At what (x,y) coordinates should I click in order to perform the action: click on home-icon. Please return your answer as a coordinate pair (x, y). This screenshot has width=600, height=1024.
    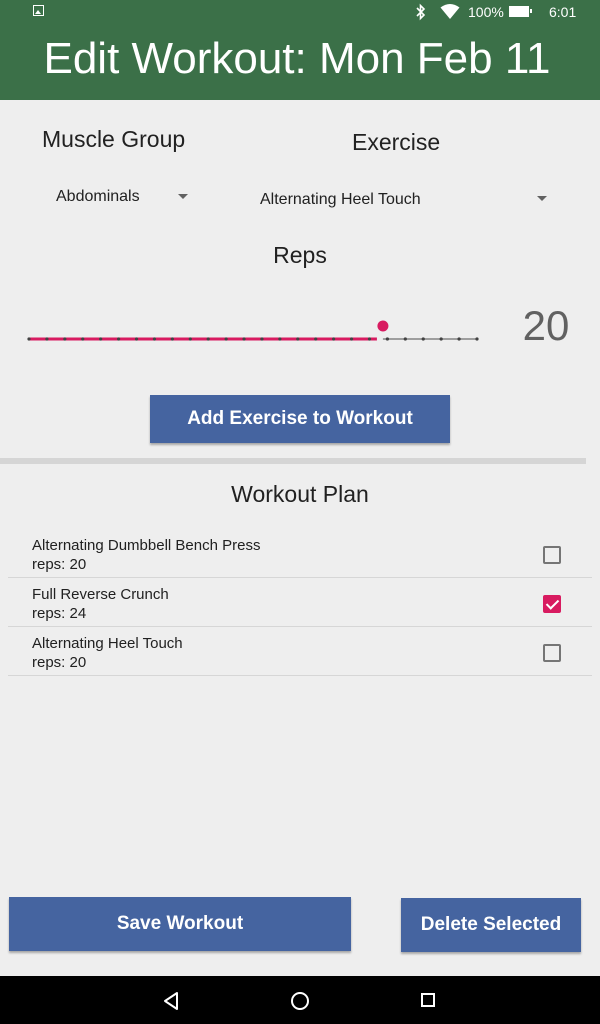
    Looking at the image, I should click on (300, 1001).